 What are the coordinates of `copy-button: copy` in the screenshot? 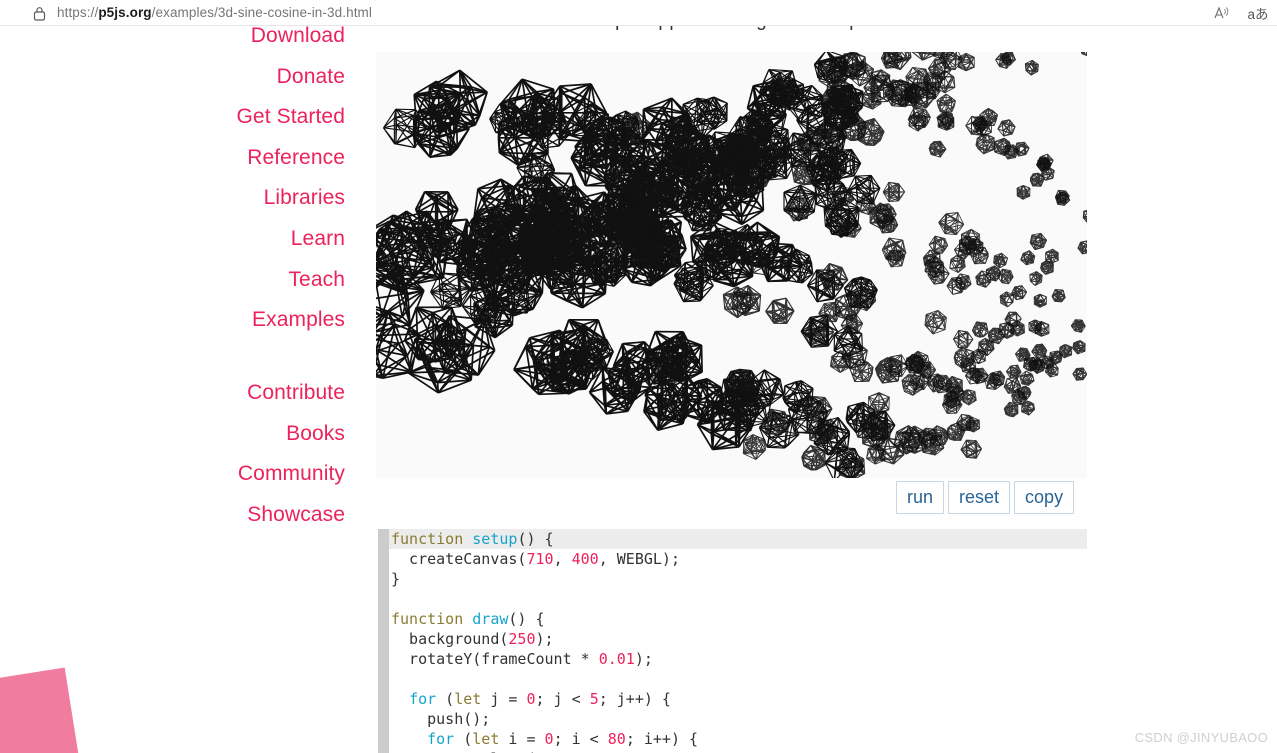 It's located at (1044, 497).